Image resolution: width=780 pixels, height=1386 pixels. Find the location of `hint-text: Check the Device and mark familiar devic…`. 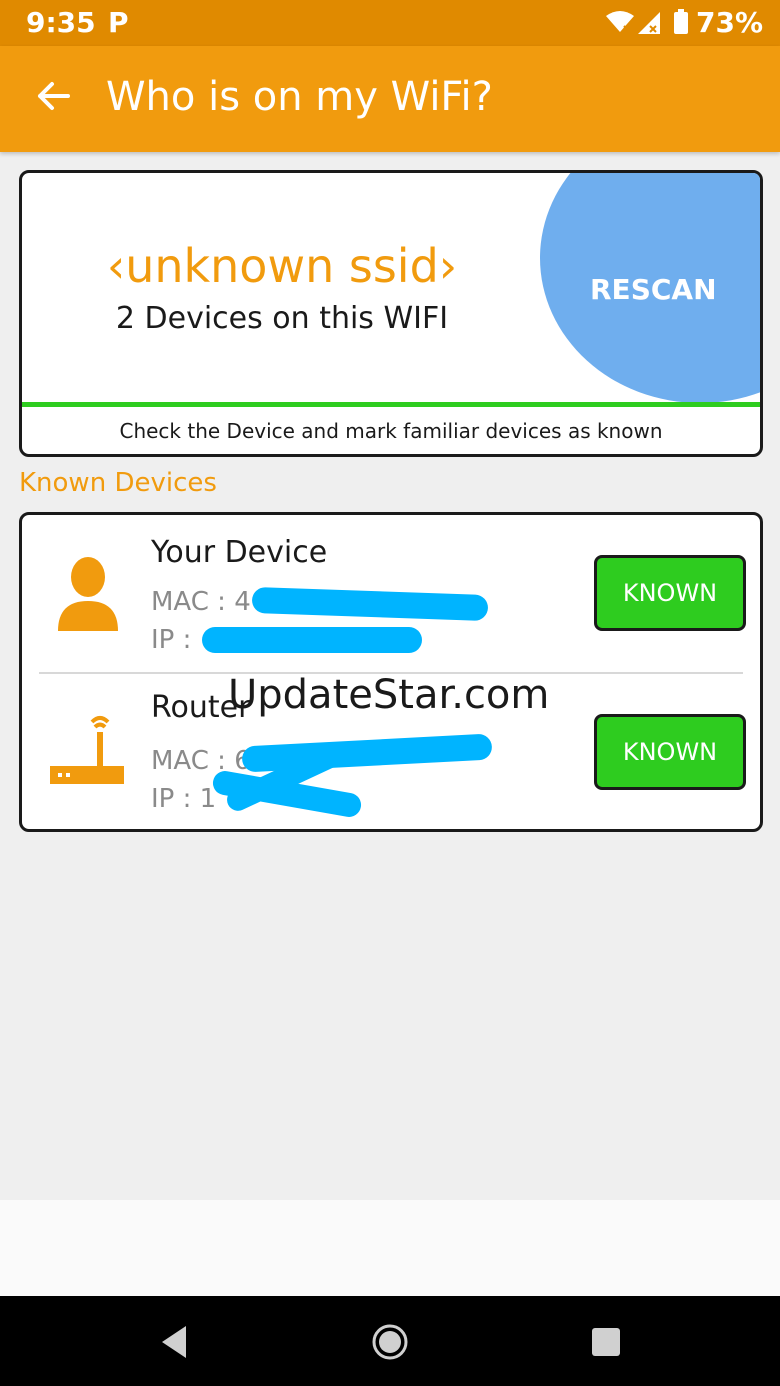

hint-text: Check the Device and mark familiar devic… is located at coordinates (391, 431).